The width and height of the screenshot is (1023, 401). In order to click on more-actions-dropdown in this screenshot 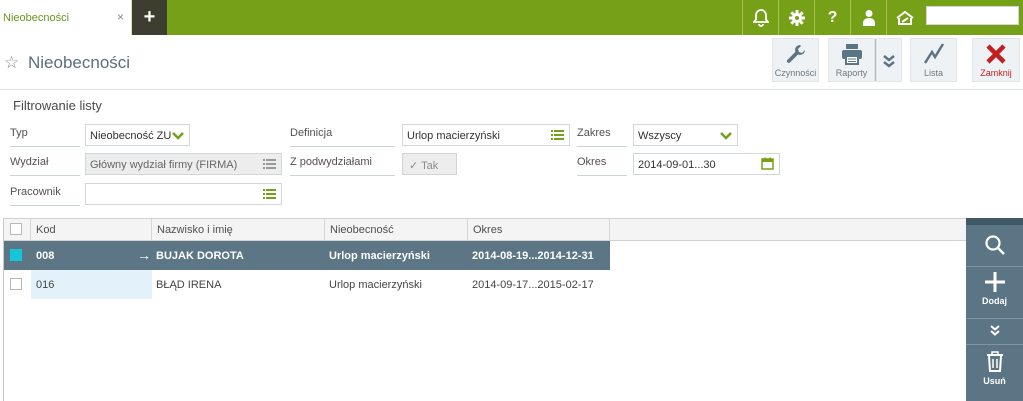, I will do `click(889, 60)`.